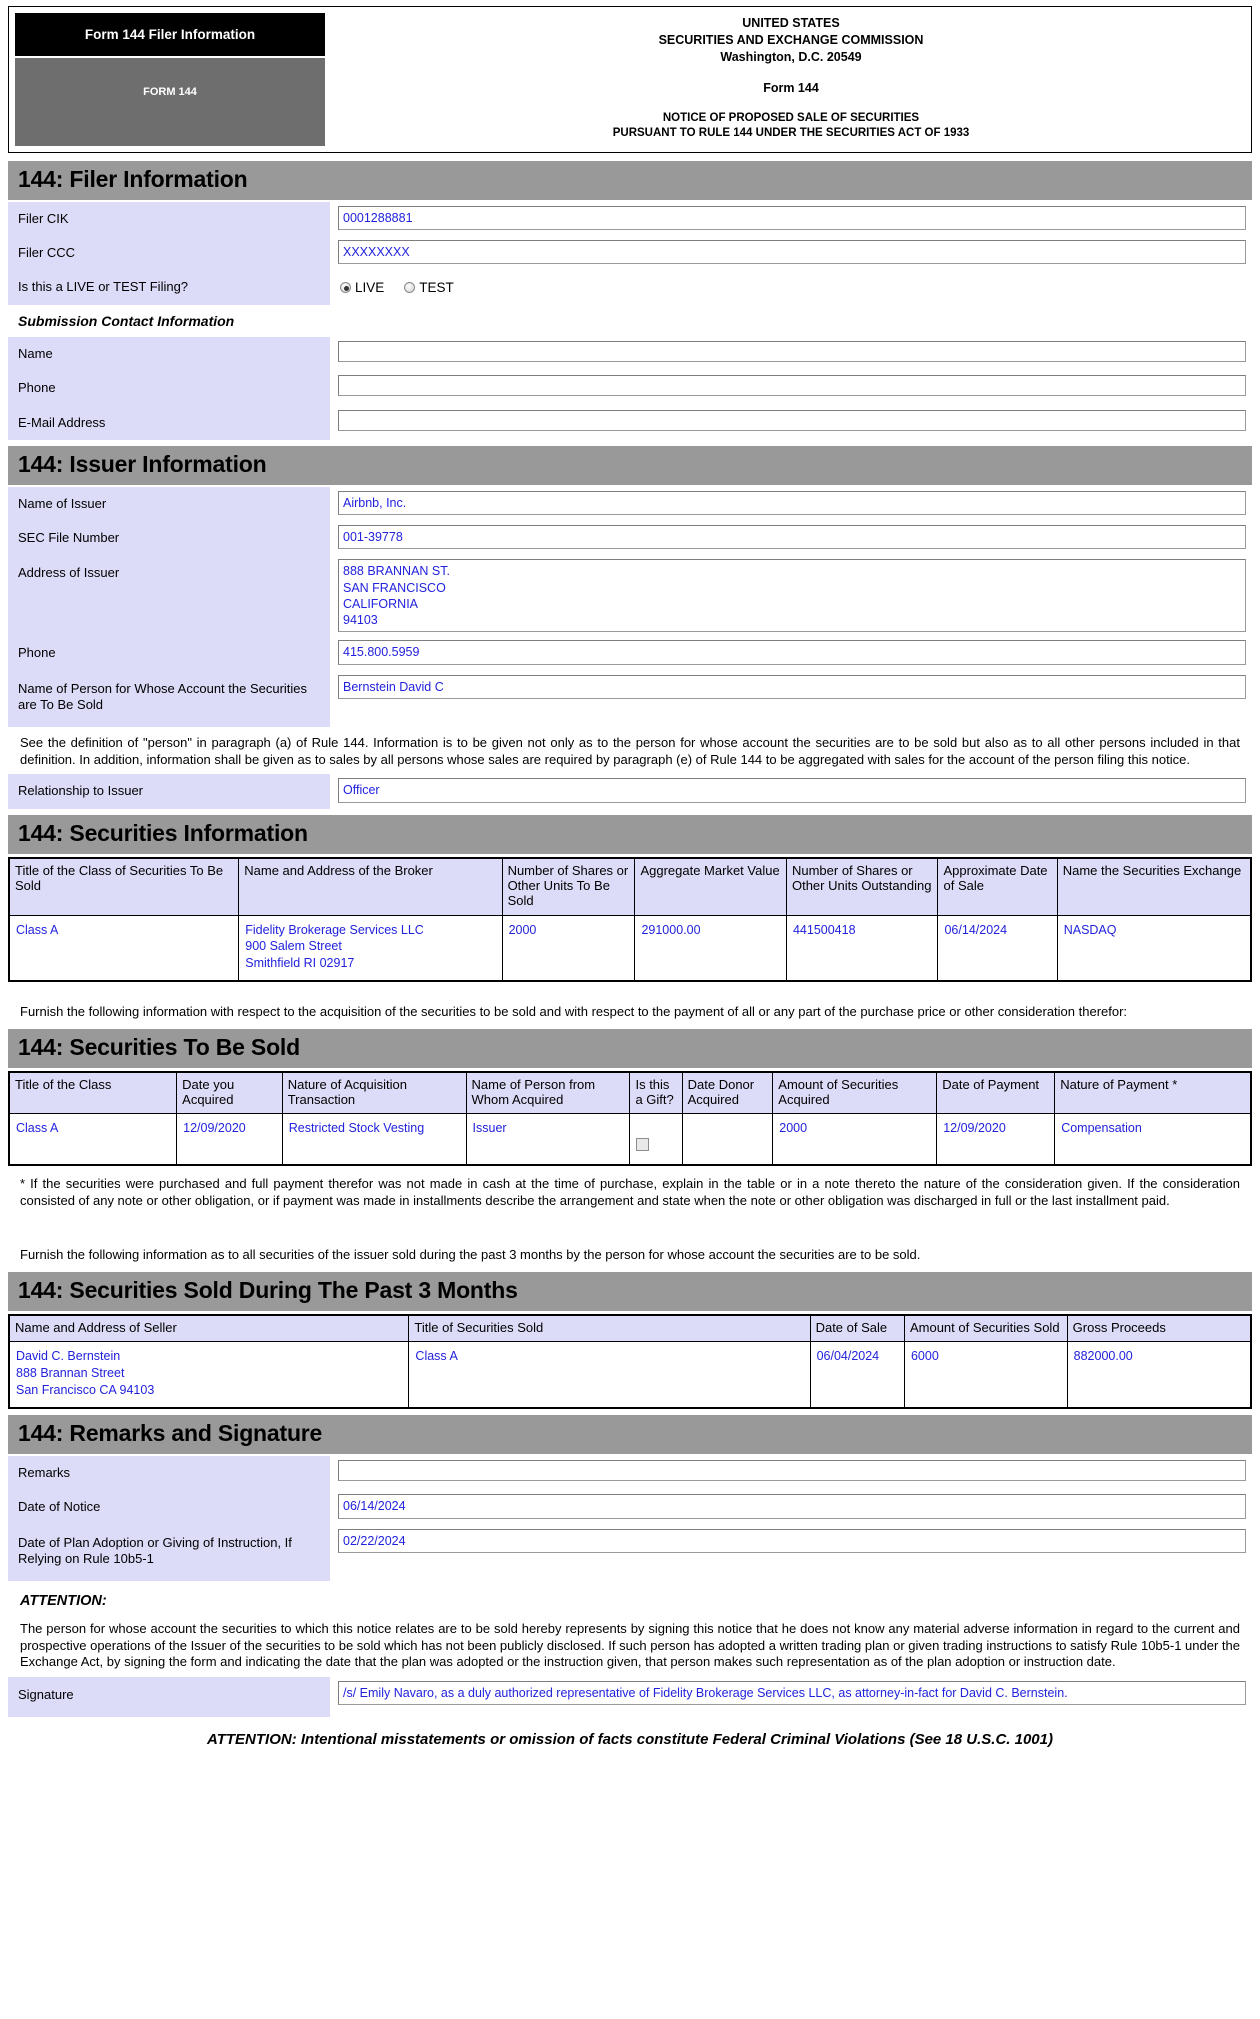 This screenshot has height=2019, width=1260. Describe the element at coordinates (792, 537) in the screenshot. I see `sec-file-number-input: 001-39778` at that location.